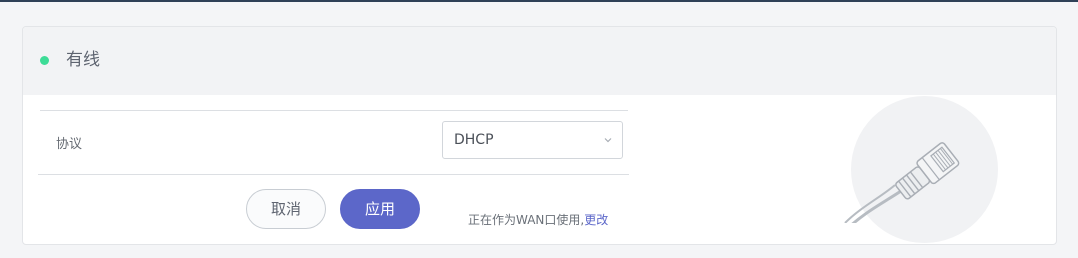 This screenshot has height=258, width=1078. What do you see at coordinates (902, 182) in the screenshot?
I see `ethernet-cable-icon` at bounding box center [902, 182].